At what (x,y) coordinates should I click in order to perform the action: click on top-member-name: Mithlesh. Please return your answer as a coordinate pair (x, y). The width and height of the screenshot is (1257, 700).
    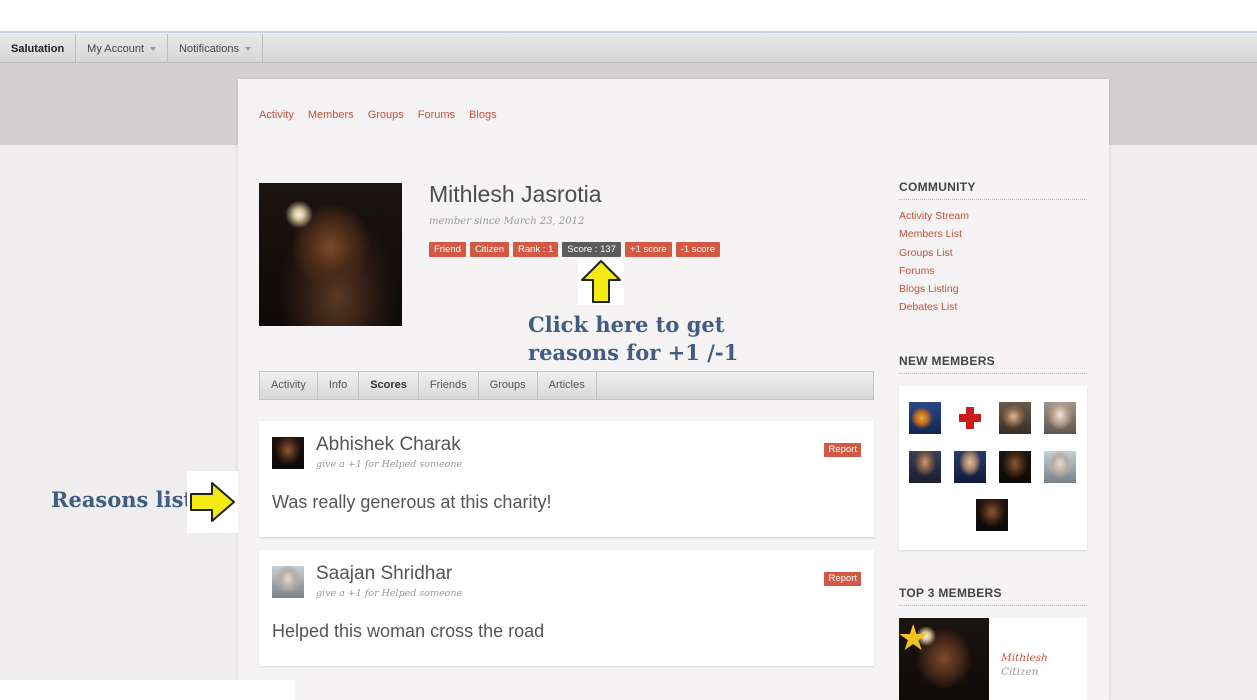
    Looking at the image, I should click on (1024, 658).